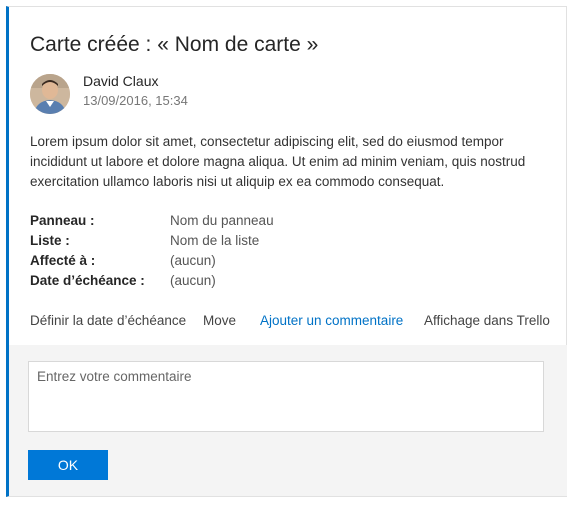 This screenshot has width=573, height=505. I want to click on field-label: Date d’échéance :, so click(87, 280).